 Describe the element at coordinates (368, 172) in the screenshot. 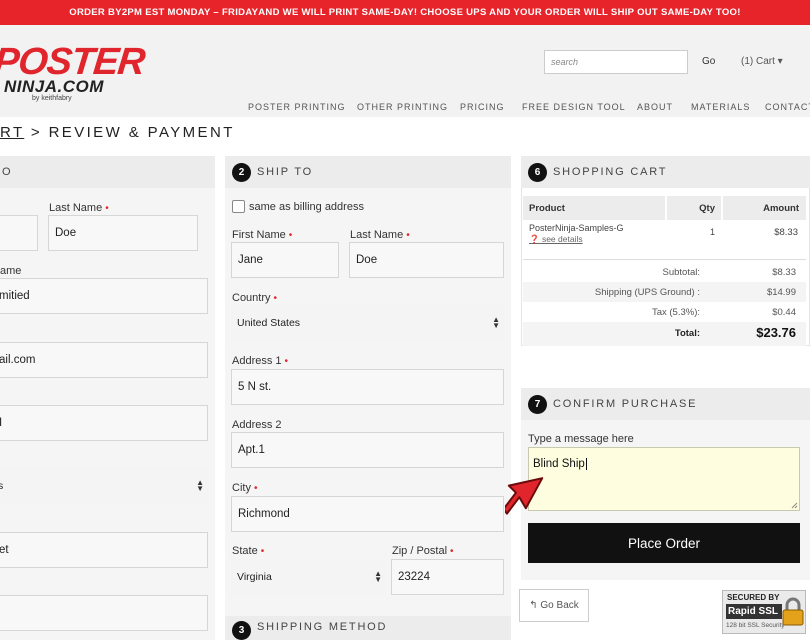

I see `ship-to-header: 2 SHIP TO` at that location.